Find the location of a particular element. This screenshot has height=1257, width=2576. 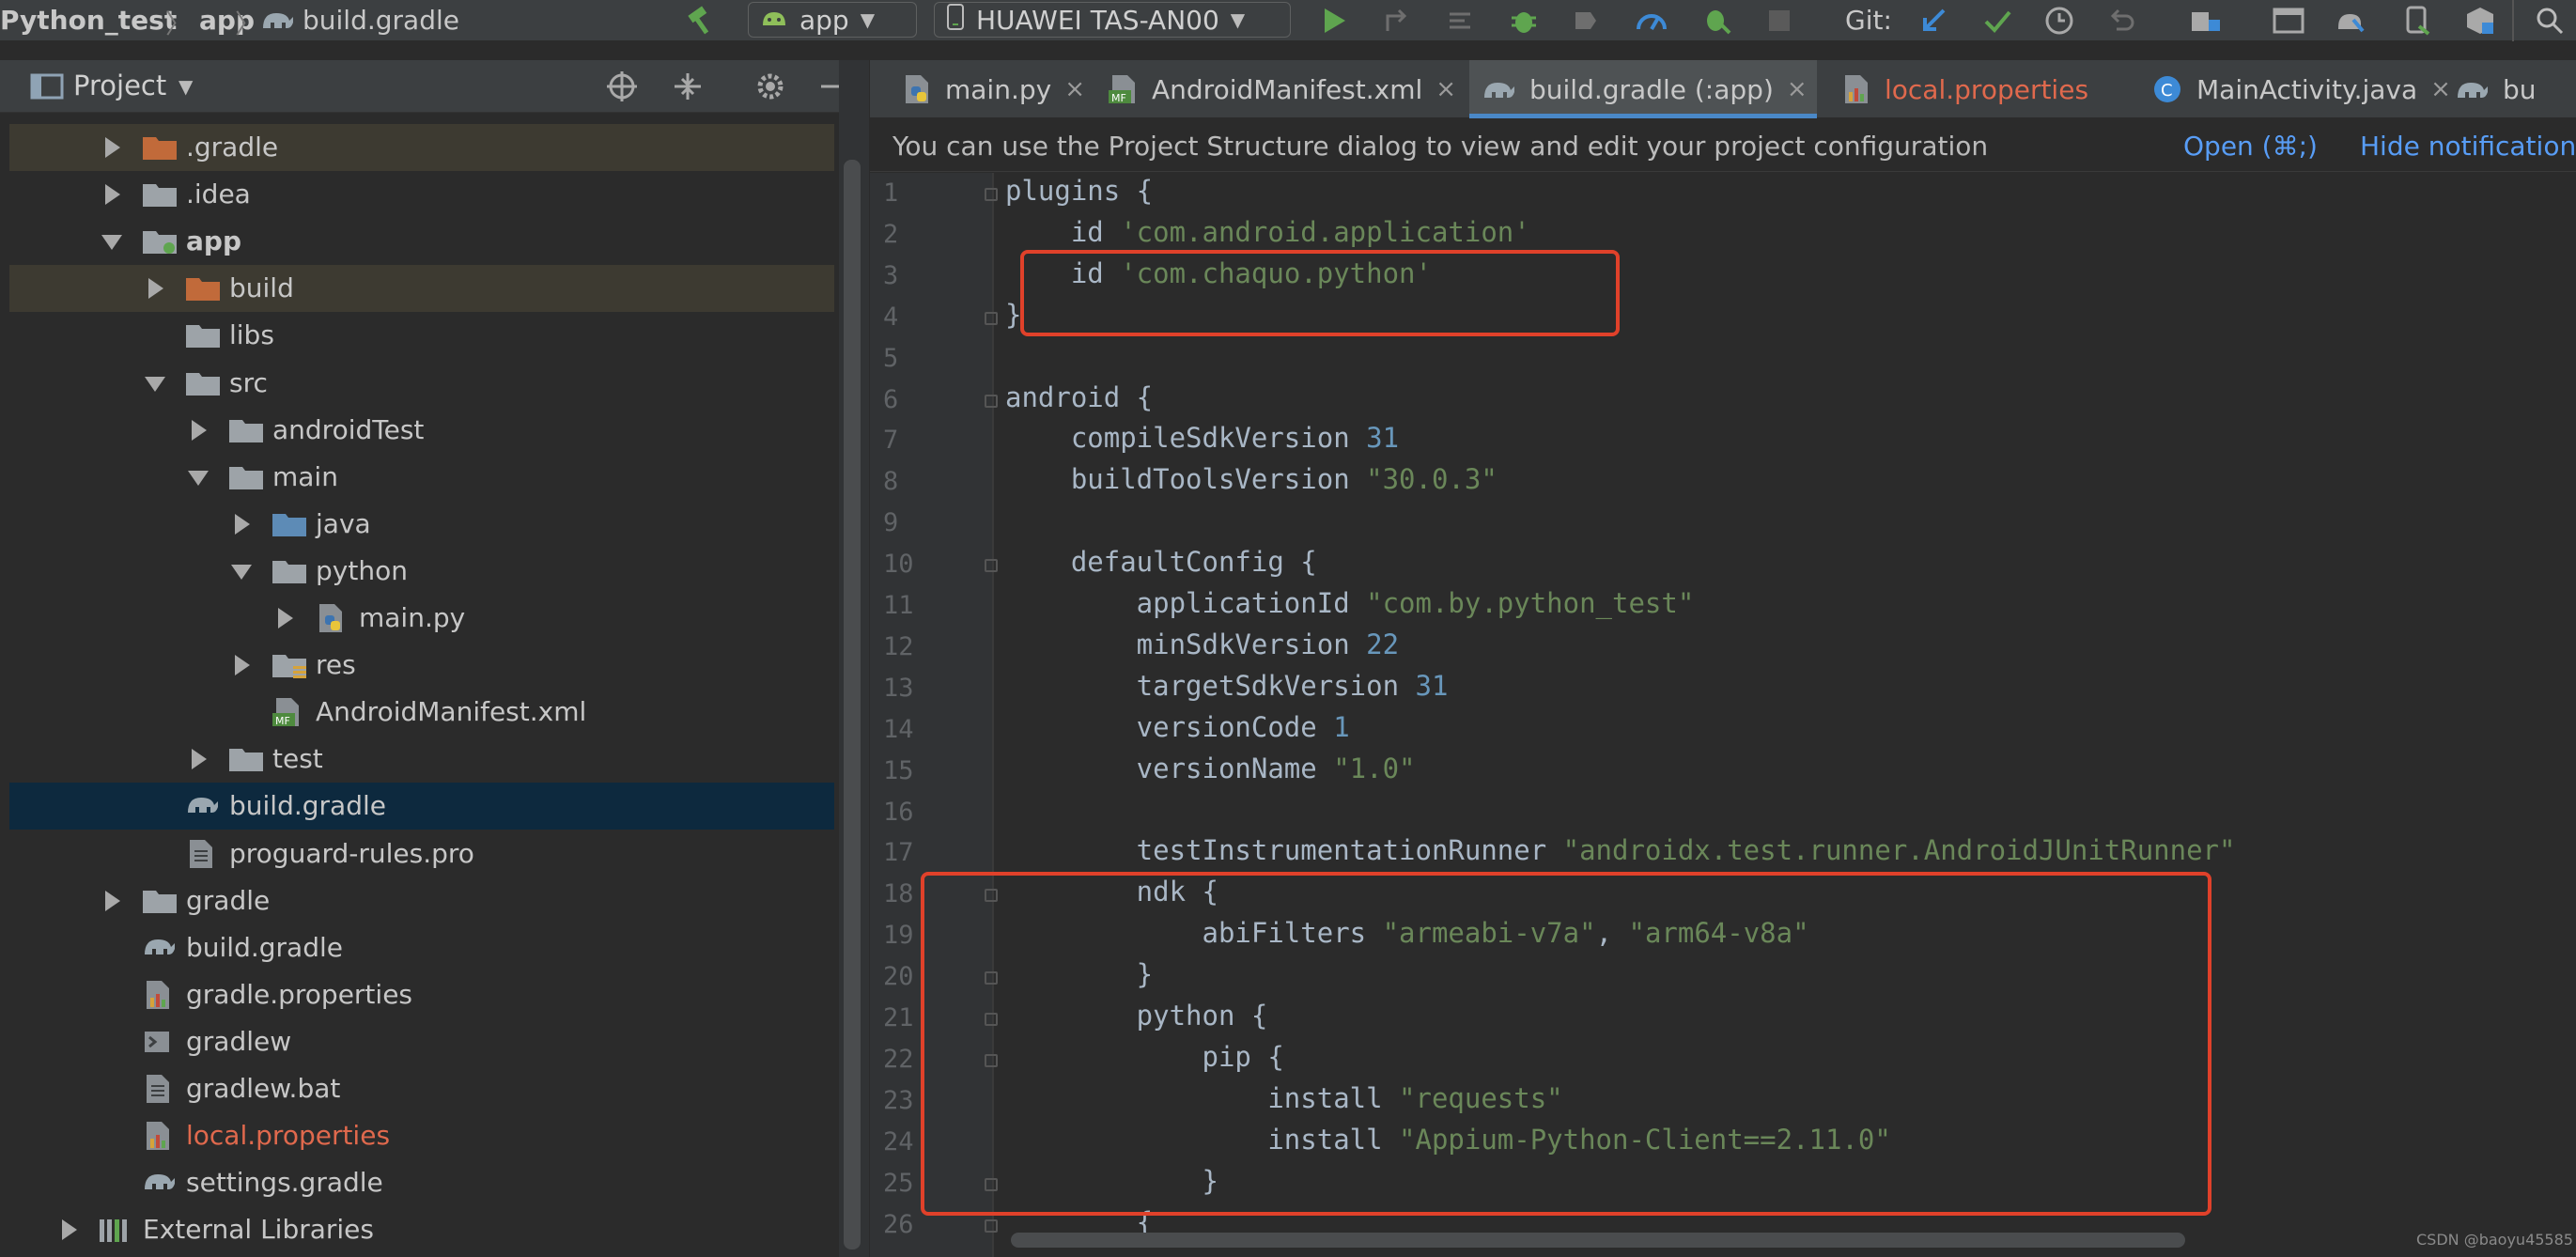

tree-item: main is located at coordinates (421, 477).